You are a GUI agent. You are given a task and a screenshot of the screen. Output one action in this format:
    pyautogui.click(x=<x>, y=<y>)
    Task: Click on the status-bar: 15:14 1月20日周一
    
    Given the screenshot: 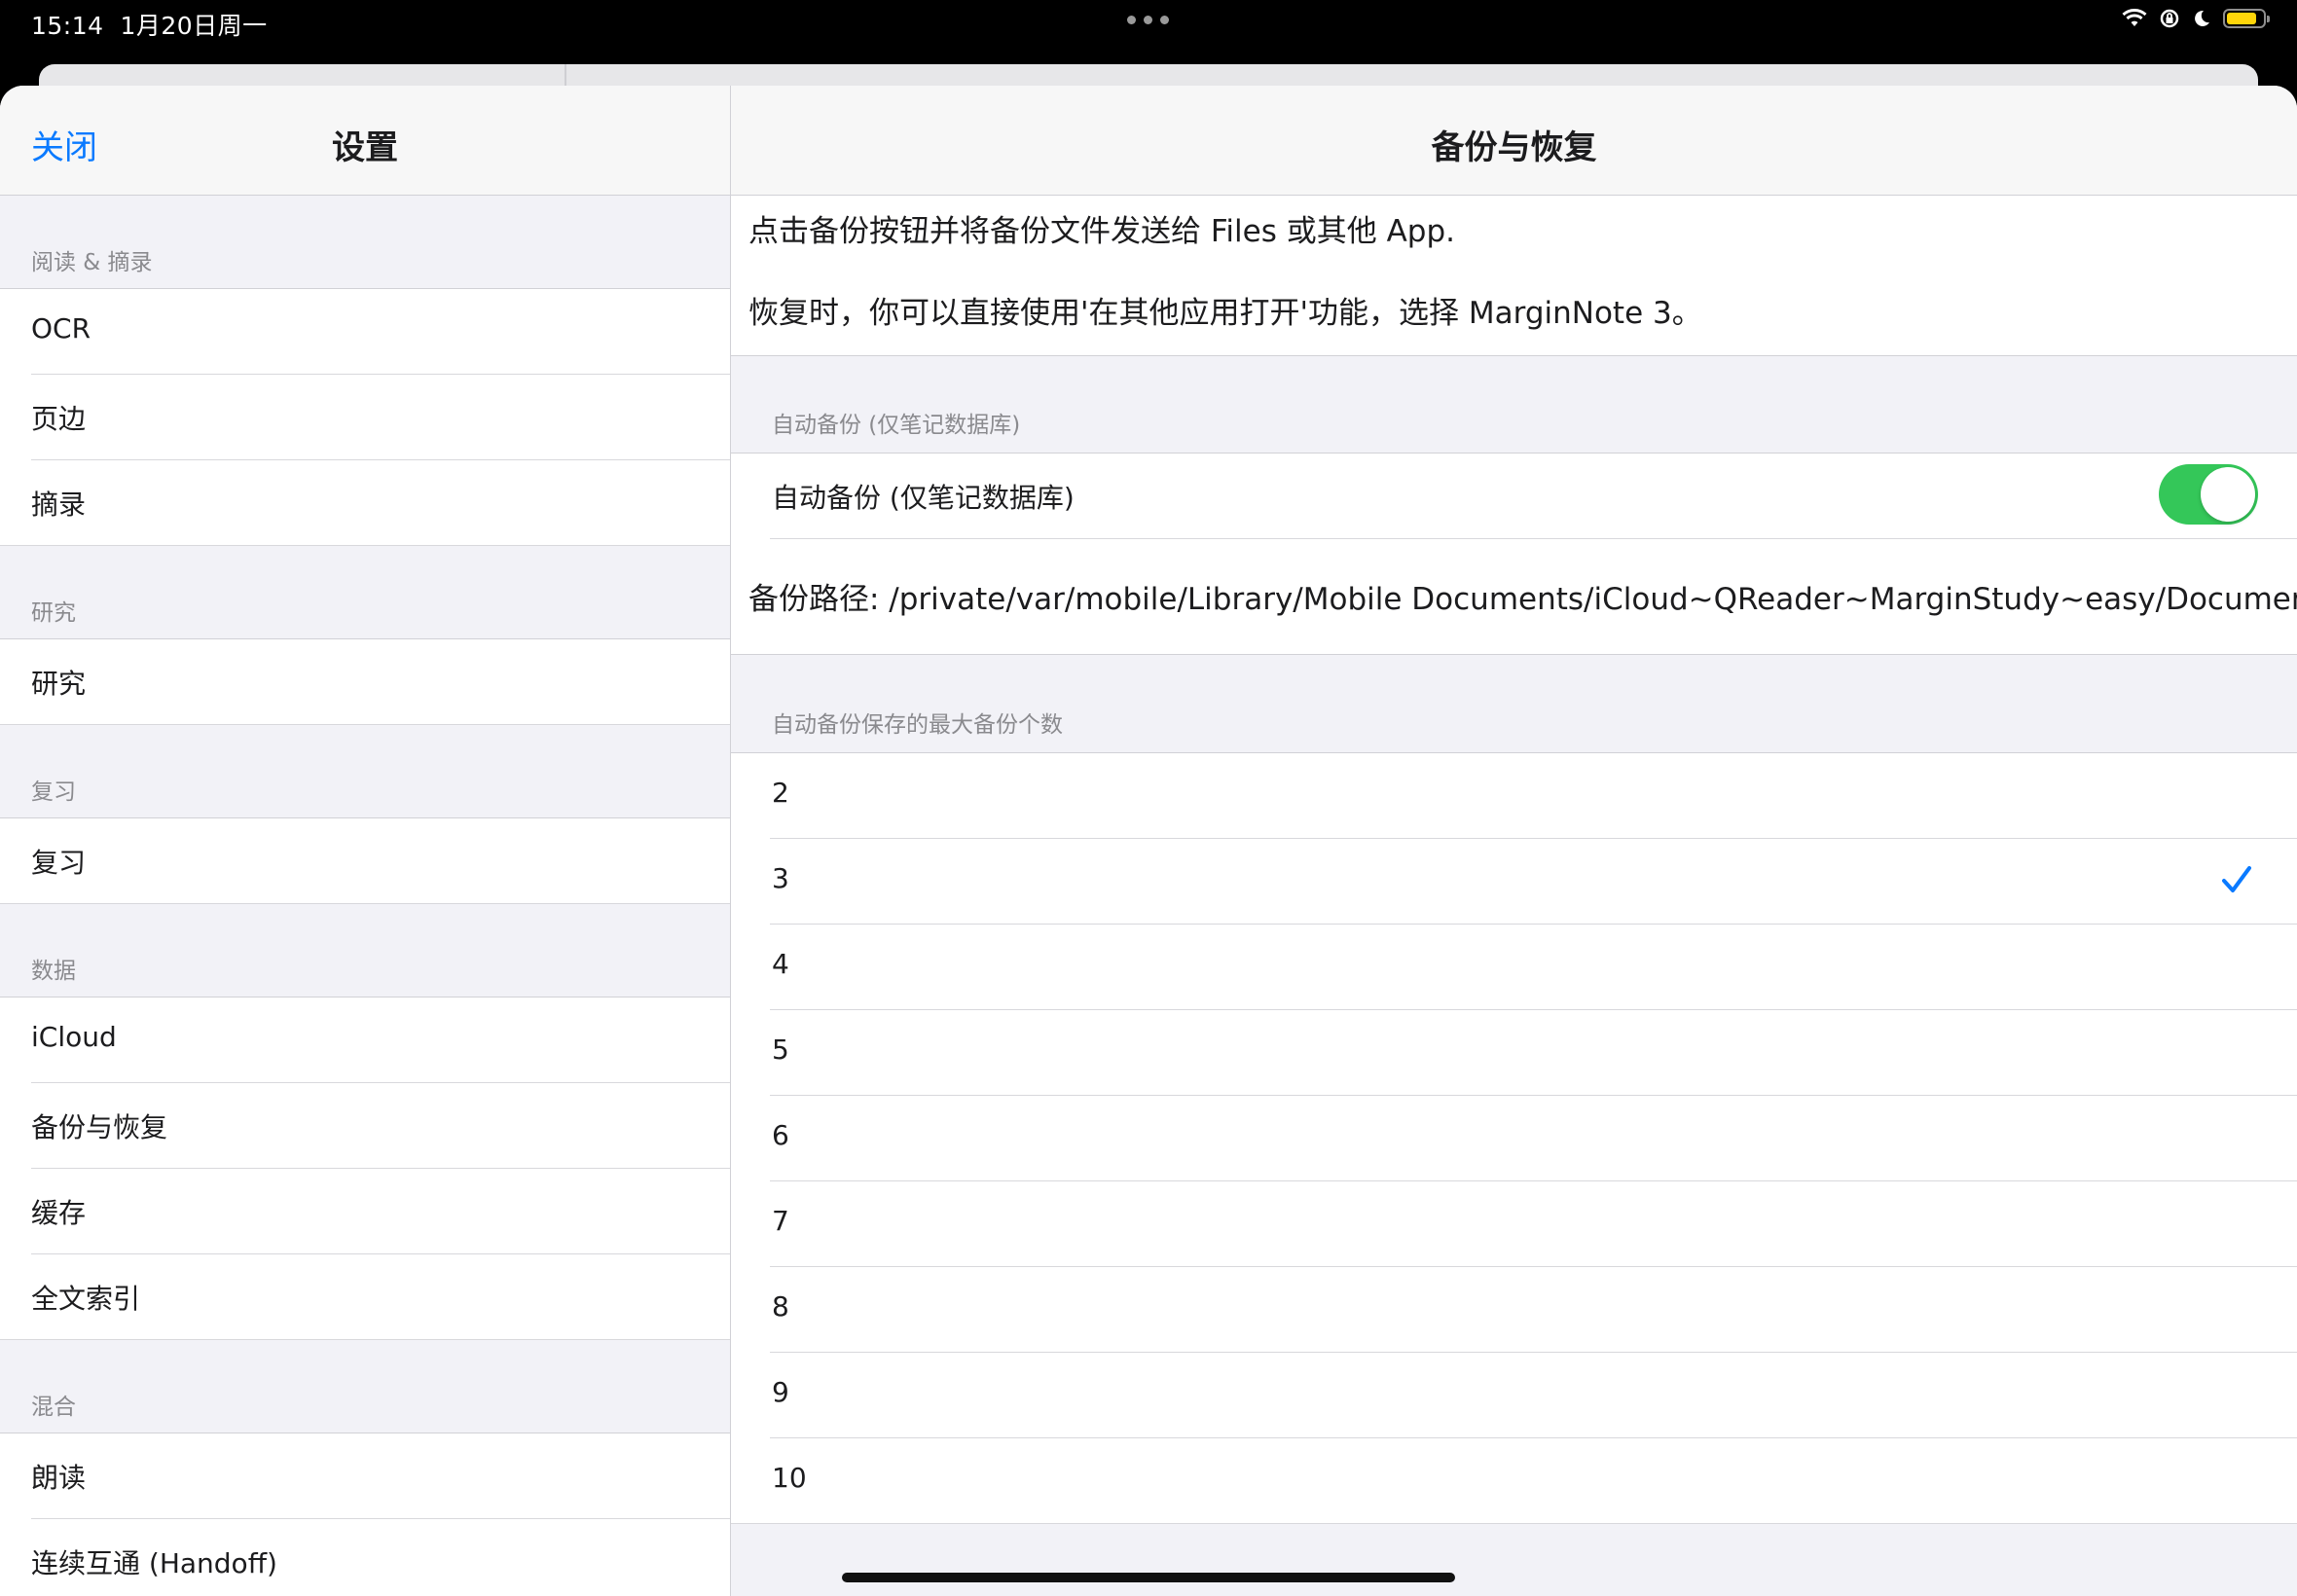 What is the action you would take?
    pyautogui.click(x=1148, y=31)
    